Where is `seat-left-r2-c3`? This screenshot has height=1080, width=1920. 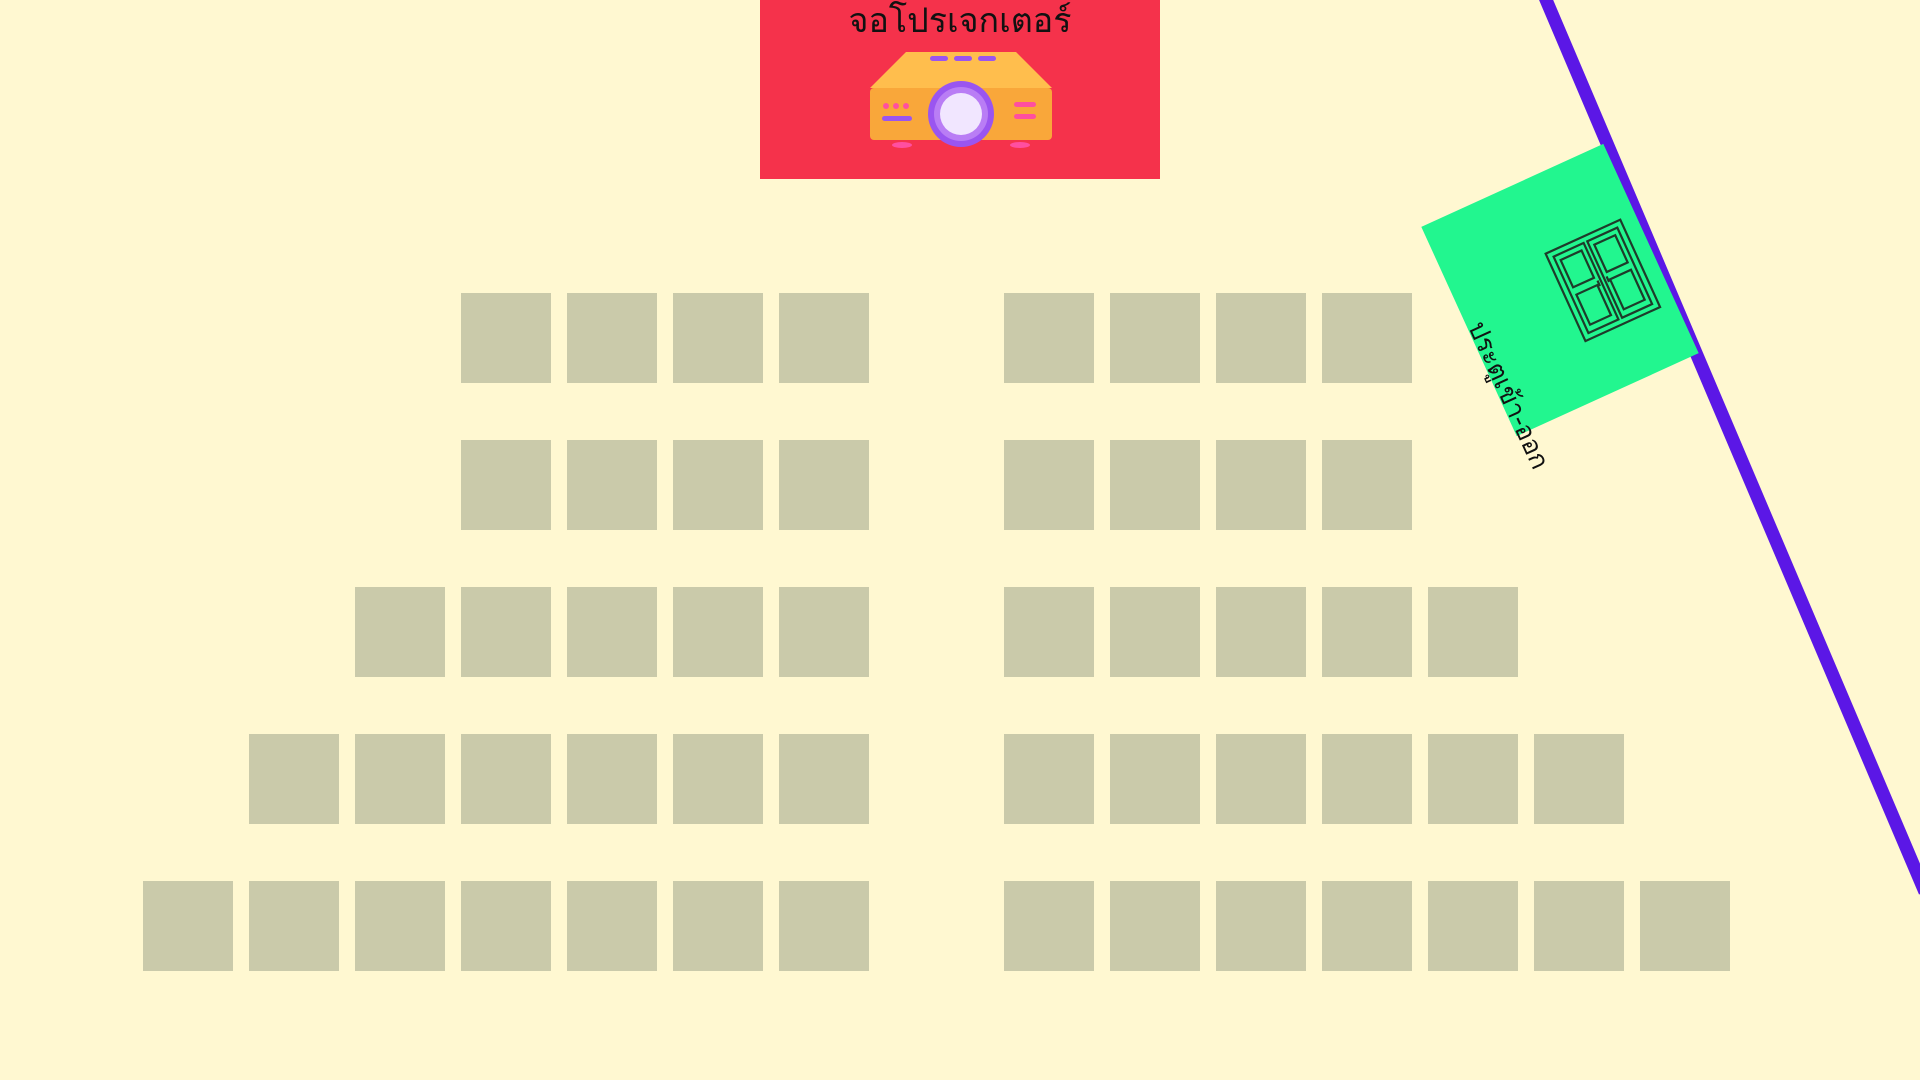 seat-left-r2-c3 is located at coordinates (718, 485).